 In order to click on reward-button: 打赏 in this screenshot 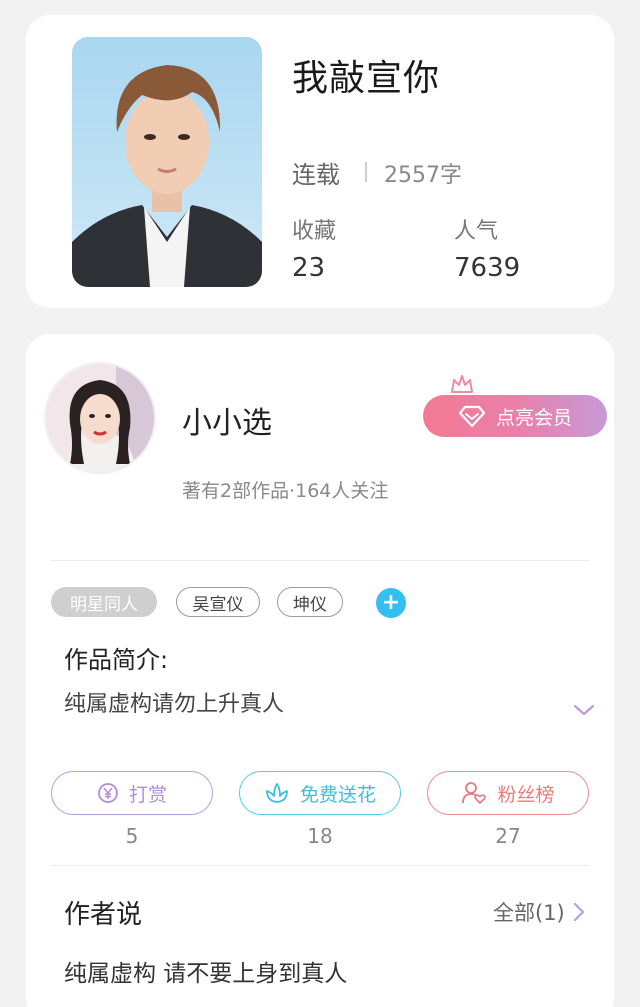, I will do `click(132, 793)`.